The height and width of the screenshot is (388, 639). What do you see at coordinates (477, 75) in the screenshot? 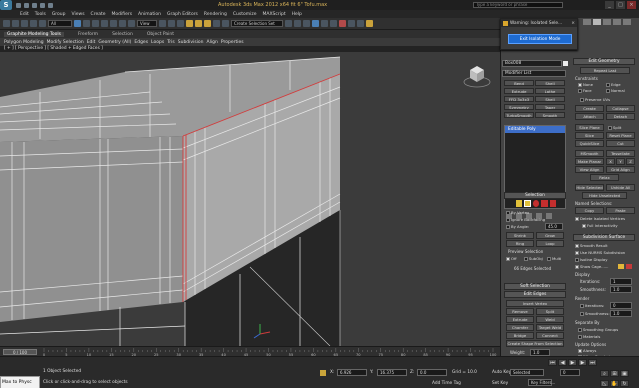
I see `viewcube-icon` at bounding box center [477, 75].